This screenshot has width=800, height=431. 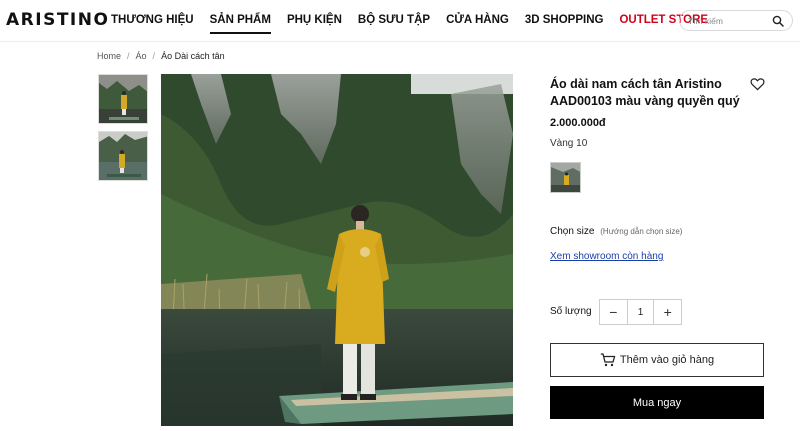 I want to click on buy-now-button: Mua ngay, so click(x=657, y=402).